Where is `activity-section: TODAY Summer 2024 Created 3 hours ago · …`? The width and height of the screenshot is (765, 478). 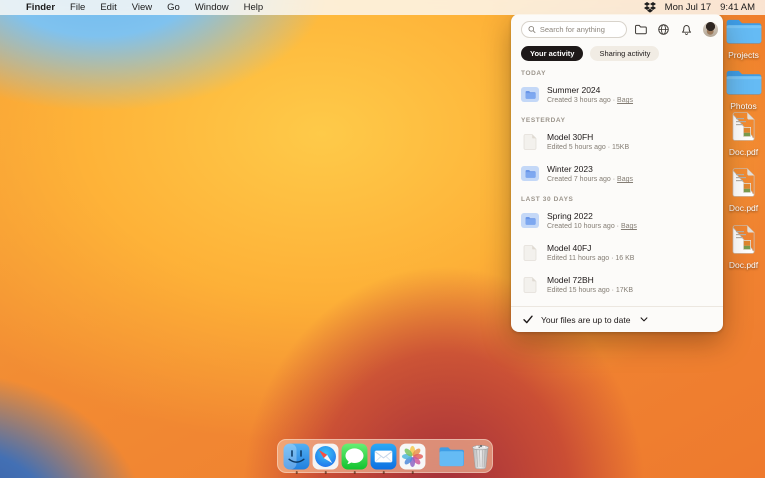 activity-section: TODAY Summer 2024 Created 3 hours ago · … is located at coordinates (617, 89).